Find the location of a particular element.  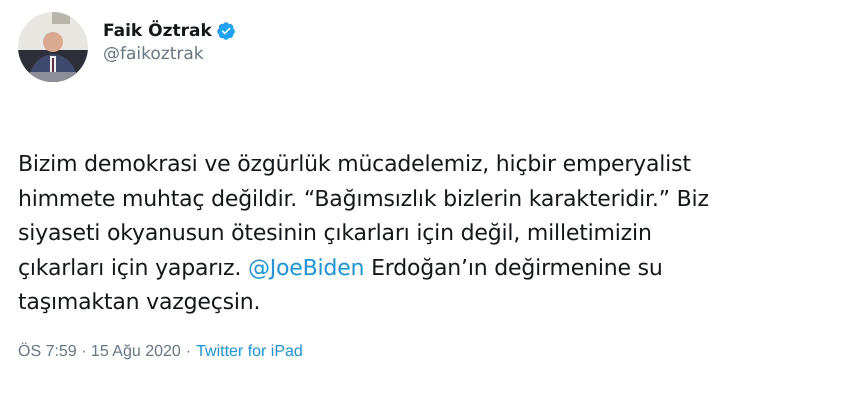

source-link: Twitter for iPad is located at coordinates (249, 351).